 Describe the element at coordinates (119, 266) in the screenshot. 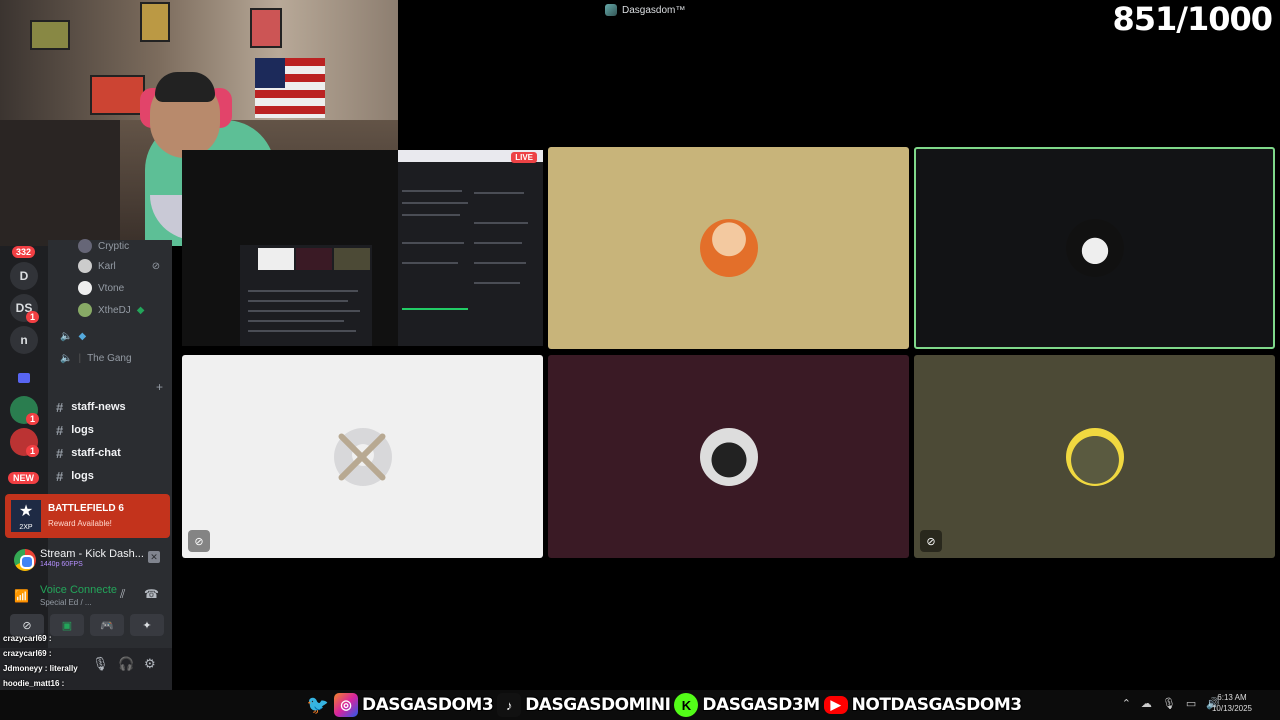

I see `voice-user: Karl ⊘` at that location.